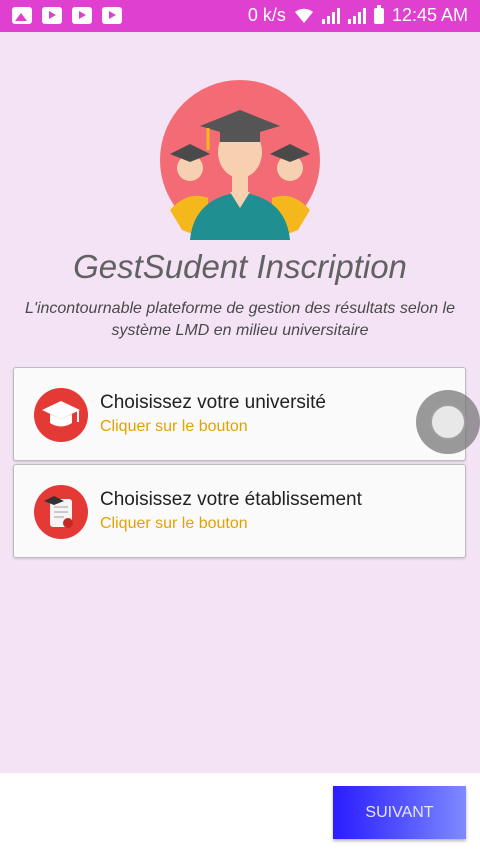 This screenshot has width=480, height=853. Describe the element at coordinates (213, 402) in the screenshot. I see `card-title: Choisissez votre université` at that location.